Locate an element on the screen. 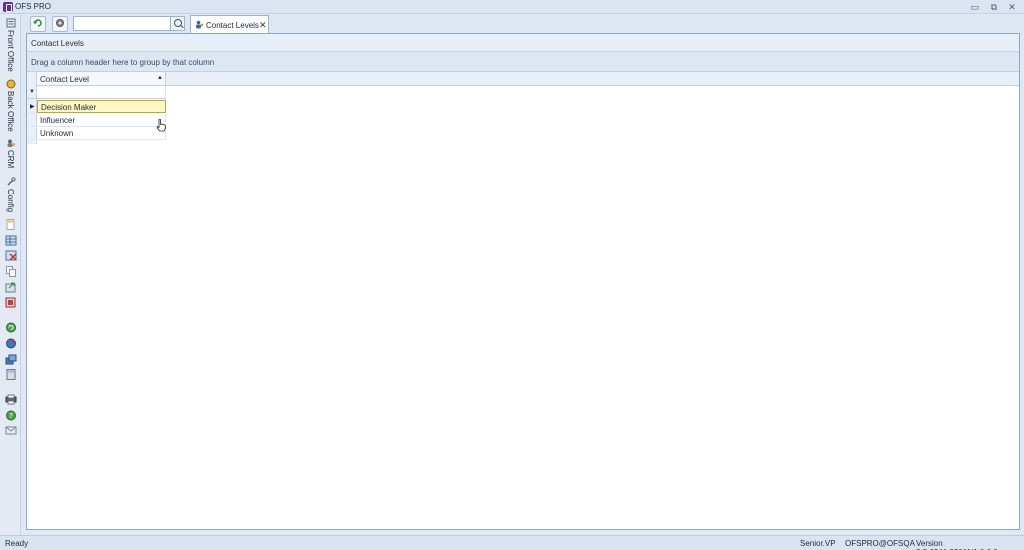  copy-icon is located at coordinates (11, 272).